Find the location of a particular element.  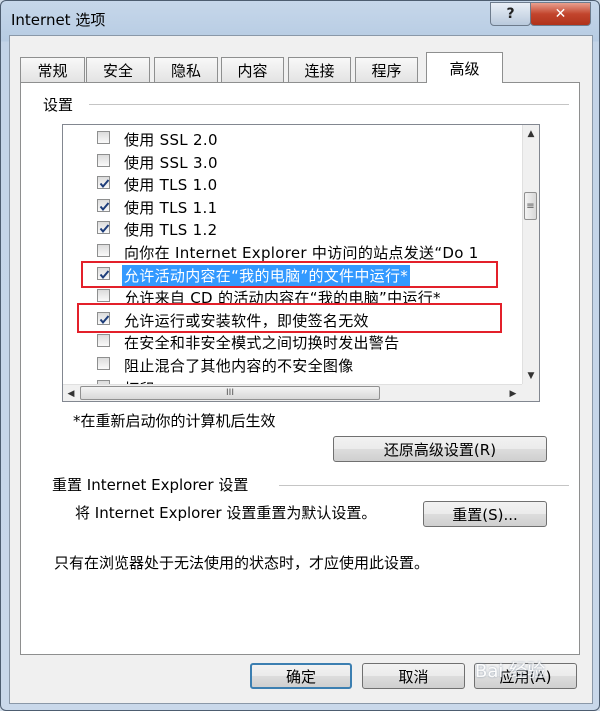

settings-list-item-label: 使用 SSL 3.0 is located at coordinates (171, 162).